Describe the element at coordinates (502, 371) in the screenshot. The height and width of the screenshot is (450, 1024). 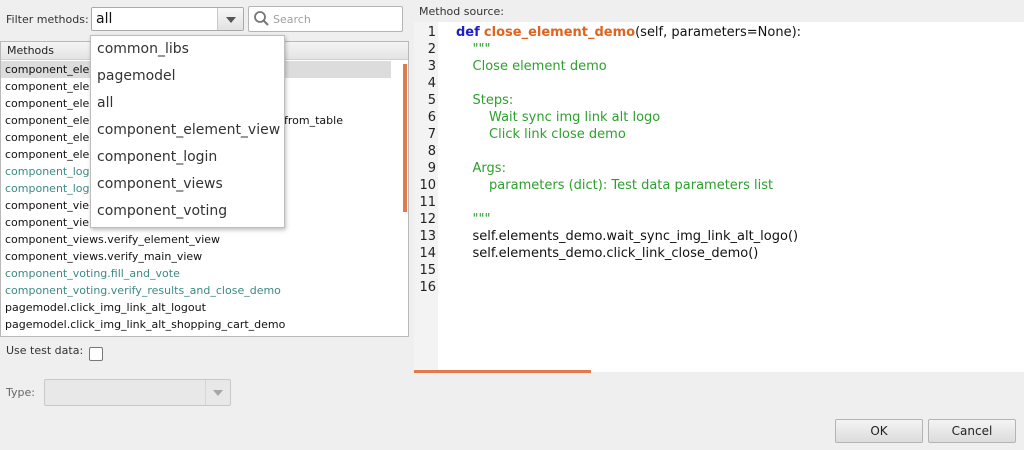
I see `editor-scroll-indicator` at that location.